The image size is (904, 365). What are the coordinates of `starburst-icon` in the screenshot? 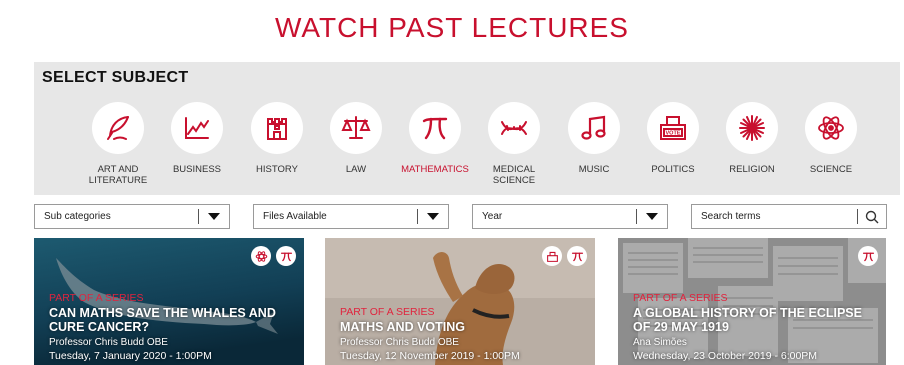 It's located at (752, 128).